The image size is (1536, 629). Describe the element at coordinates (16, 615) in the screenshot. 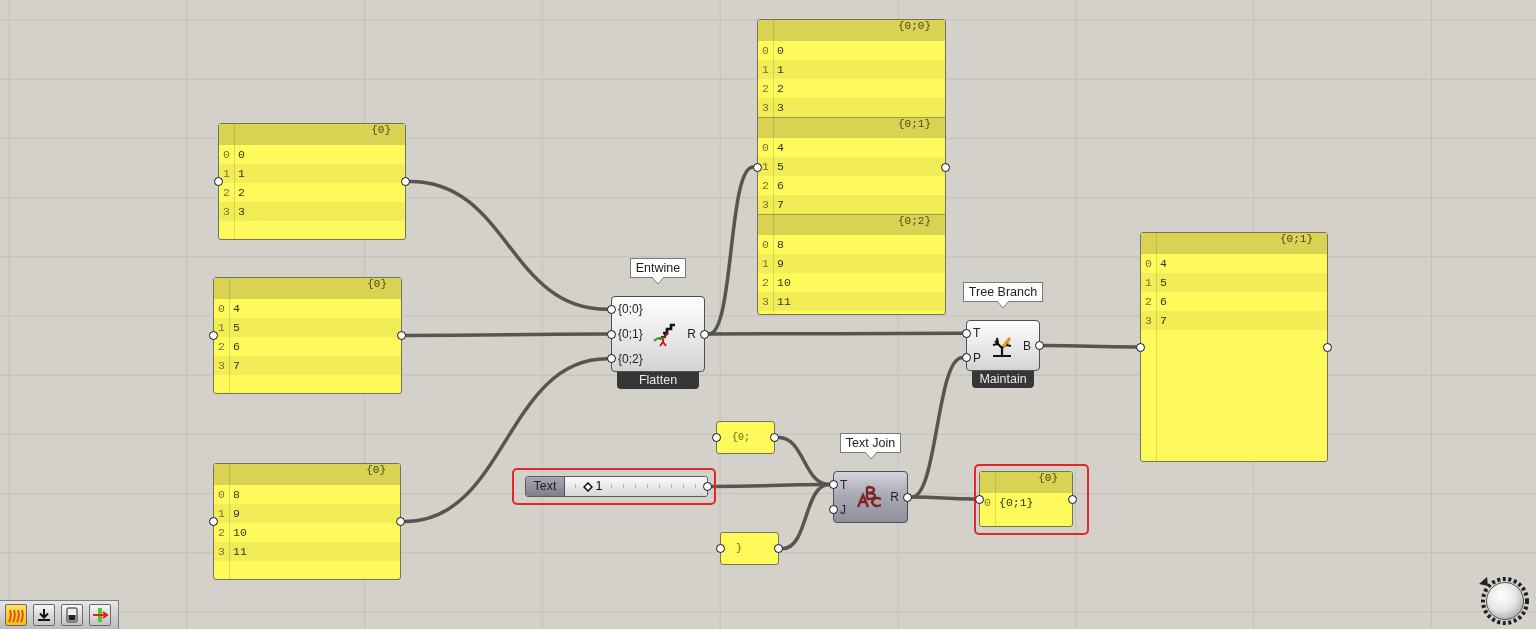

I see `waves-icon` at that location.